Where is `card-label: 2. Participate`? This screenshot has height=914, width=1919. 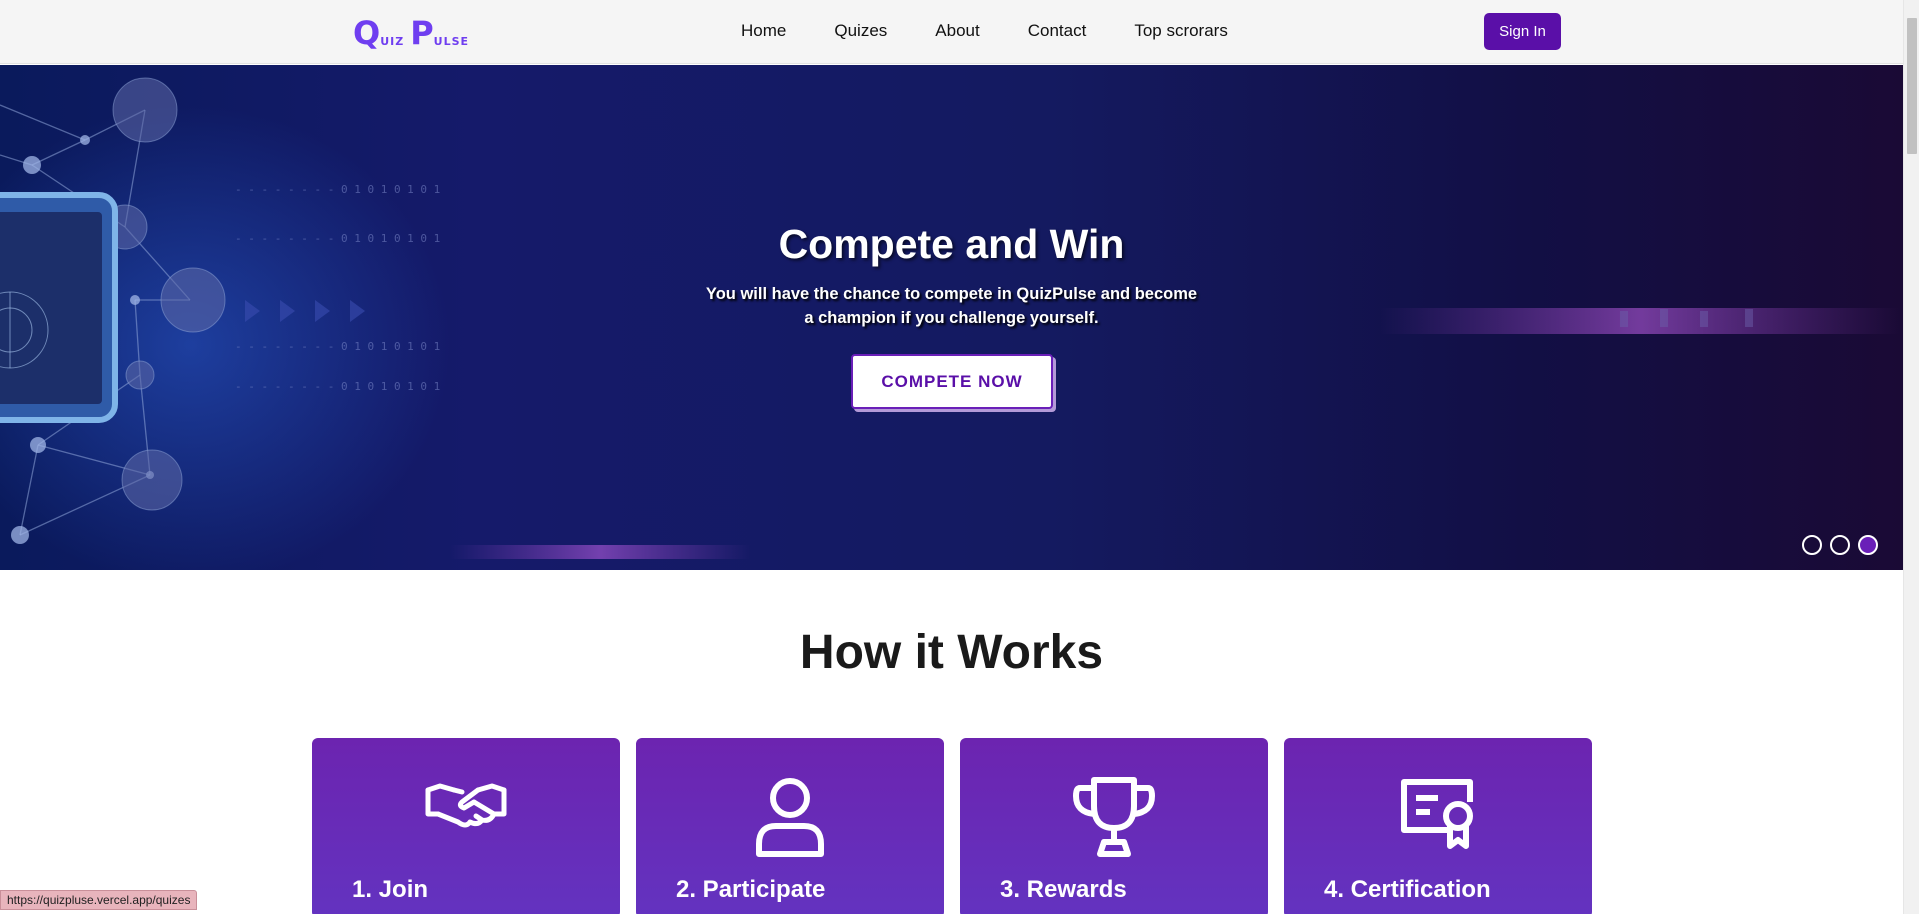 card-label: 2. Participate is located at coordinates (751, 889).